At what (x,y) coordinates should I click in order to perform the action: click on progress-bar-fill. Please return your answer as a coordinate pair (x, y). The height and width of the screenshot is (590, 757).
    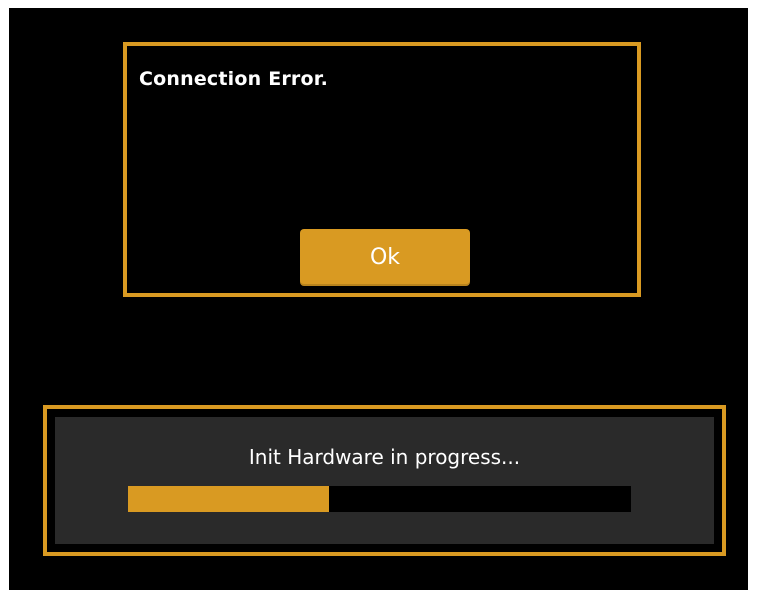
    Looking at the image, I should click on (229, 499).